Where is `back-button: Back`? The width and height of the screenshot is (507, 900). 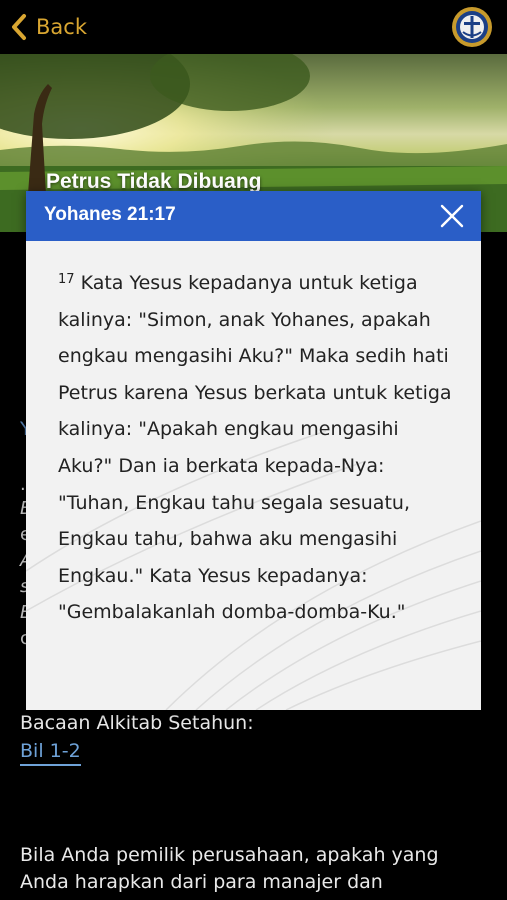
back-button: Back is located at coordinates (48, 27).